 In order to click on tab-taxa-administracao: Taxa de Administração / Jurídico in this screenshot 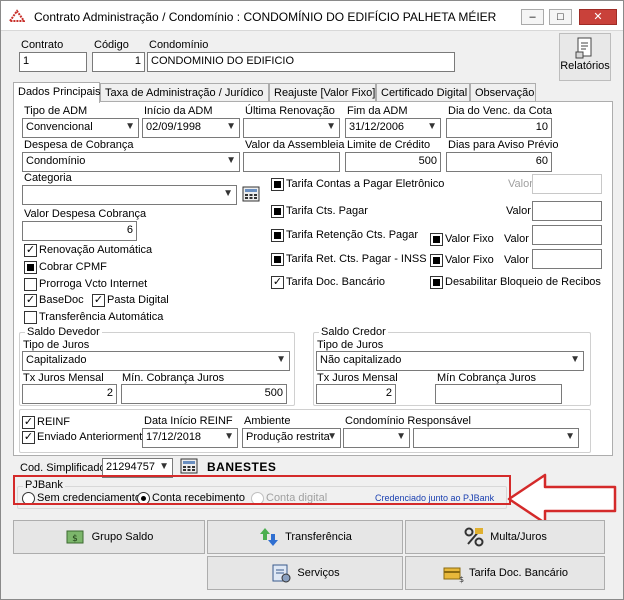, I will do `click(184, 92)`.